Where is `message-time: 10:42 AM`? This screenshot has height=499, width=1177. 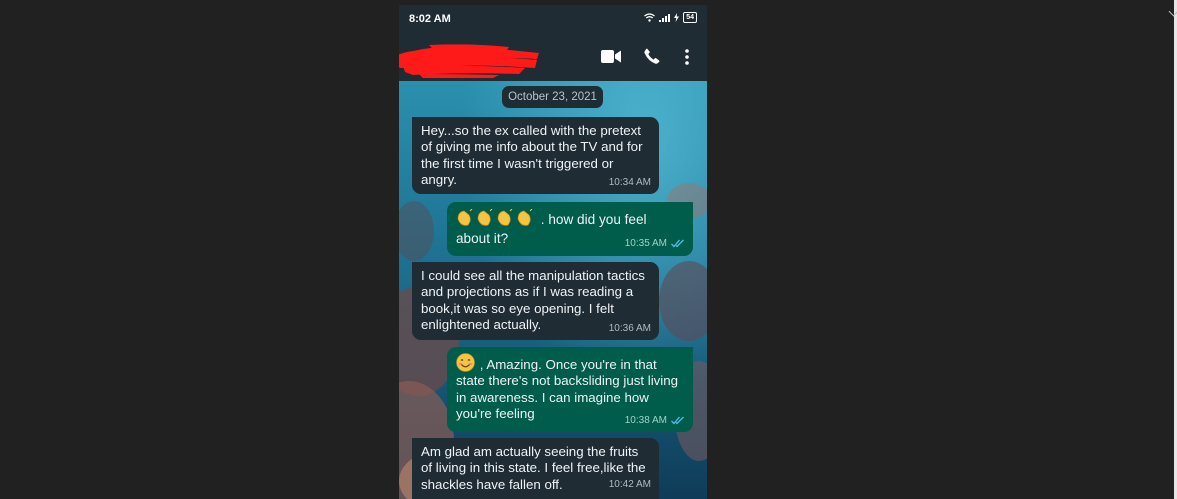 message-time: 10:42 AM is located at coordinates (629, 484).